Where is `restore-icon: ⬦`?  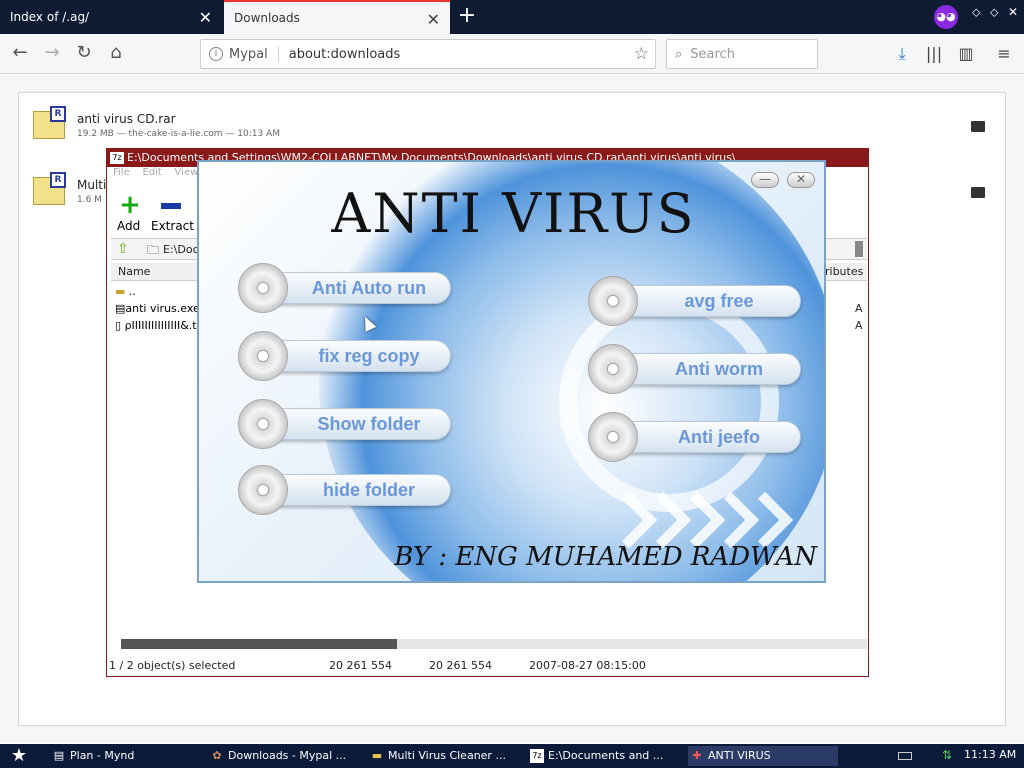
restore-icon: ⬦ is located at coordinates (994, 12).